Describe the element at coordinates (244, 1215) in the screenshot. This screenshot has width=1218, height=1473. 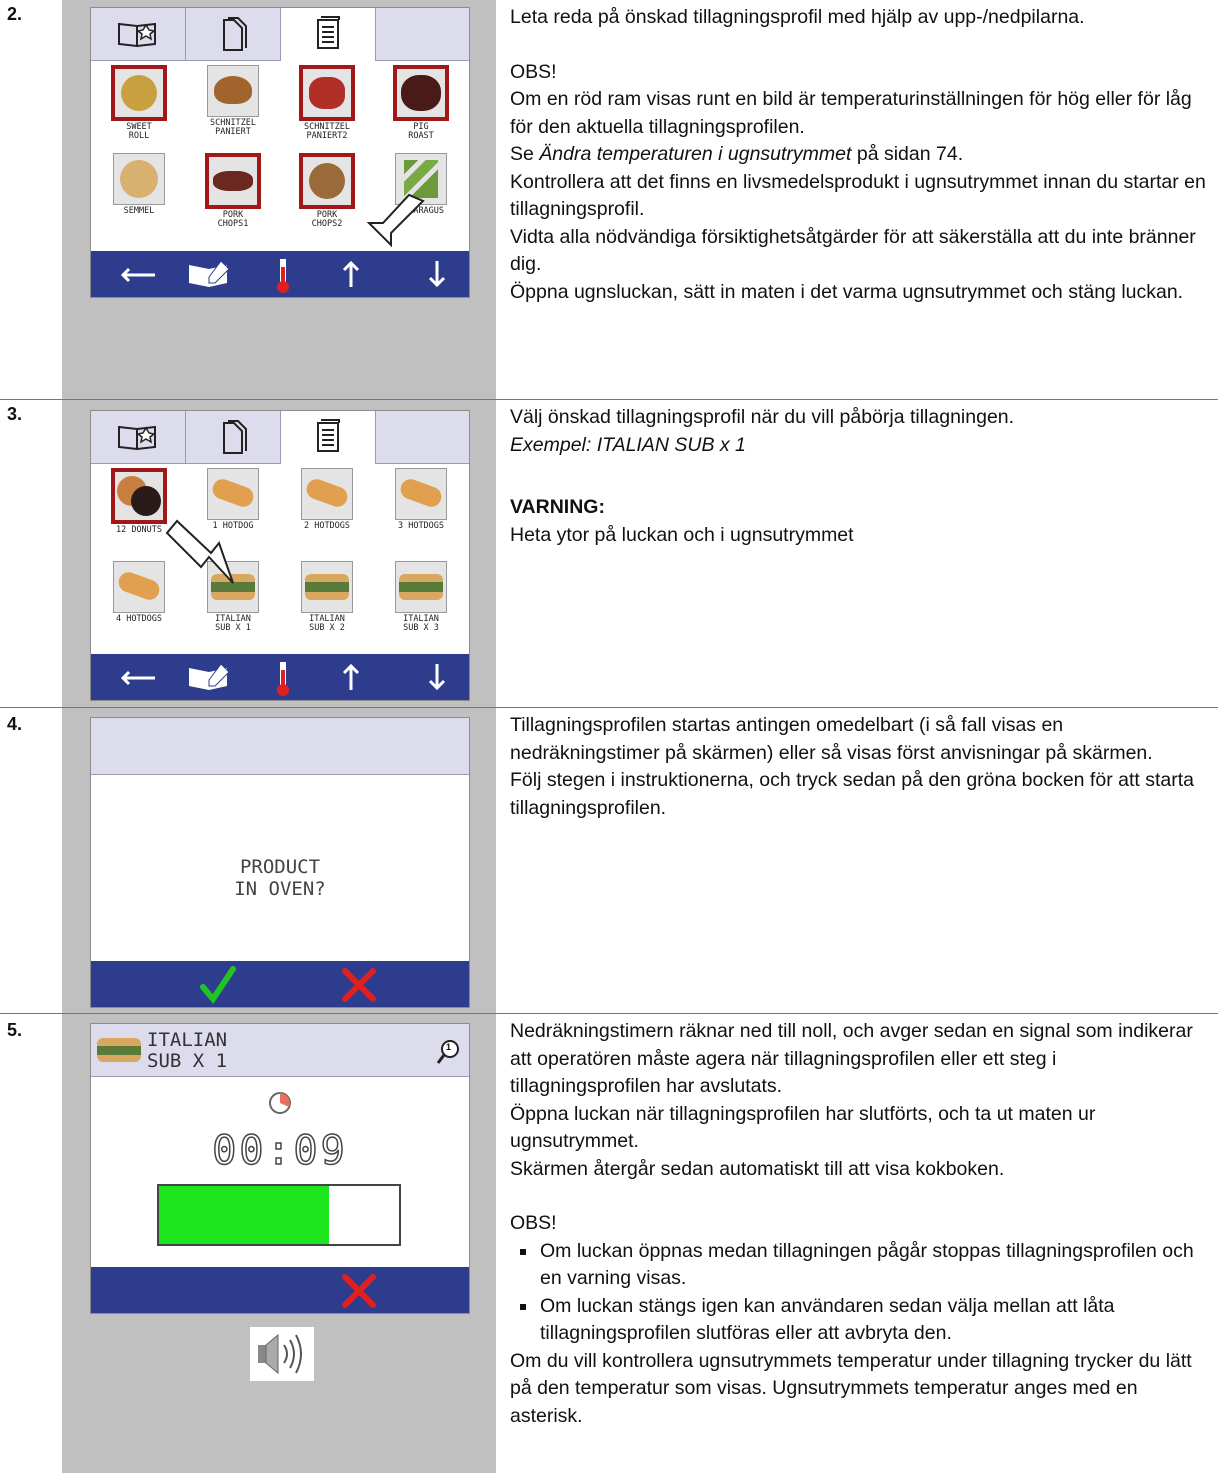
I see `progress-fill` at that location.